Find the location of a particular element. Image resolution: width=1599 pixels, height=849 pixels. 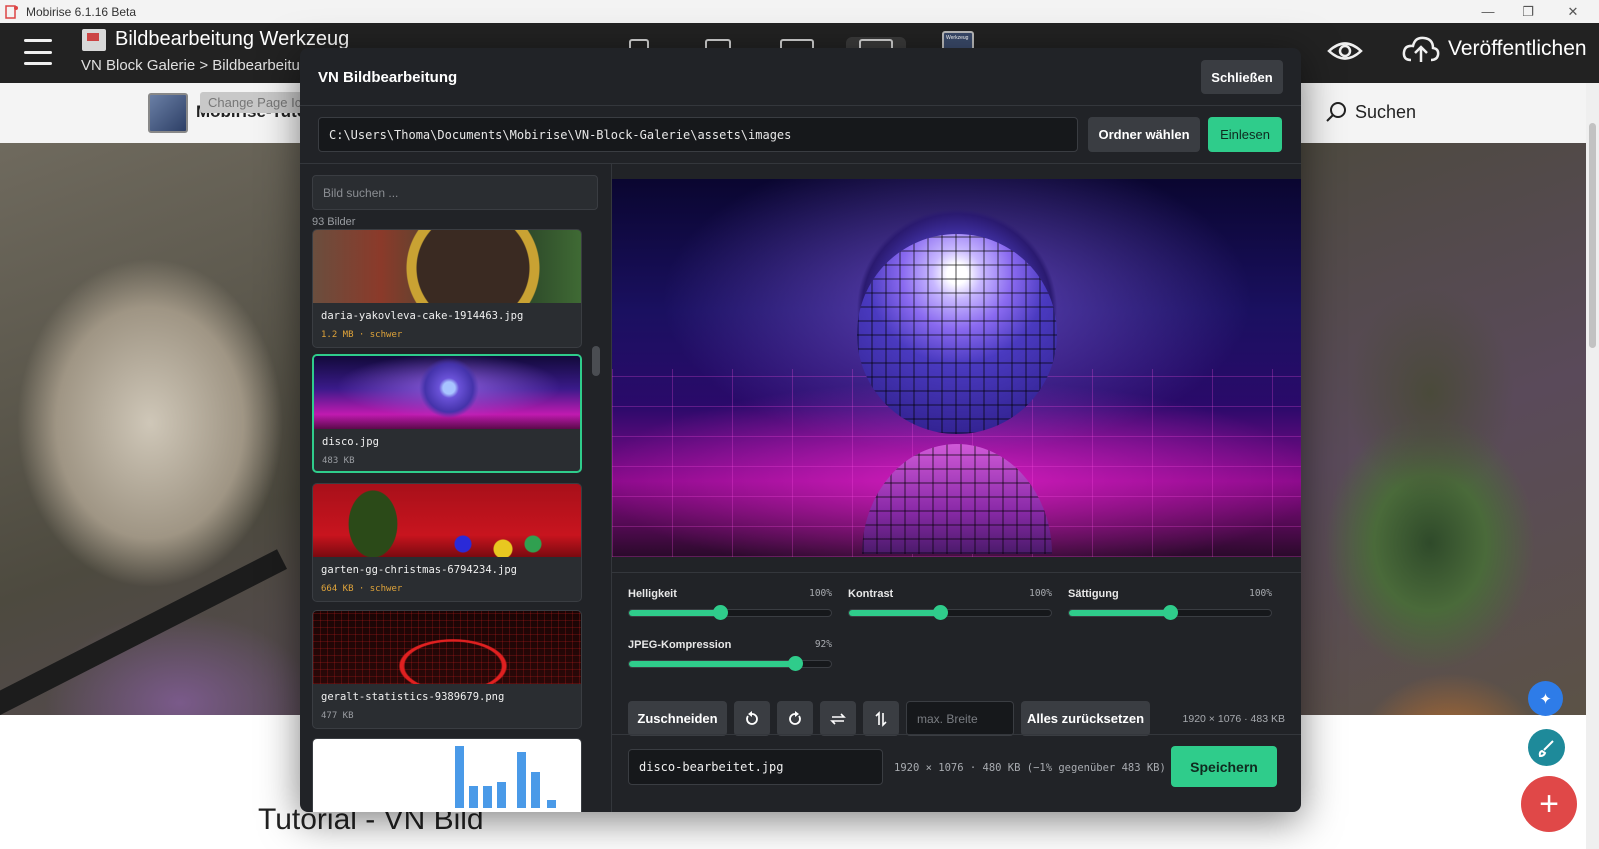

image-filename: disco.jpg is located at coordinates (350, 442).